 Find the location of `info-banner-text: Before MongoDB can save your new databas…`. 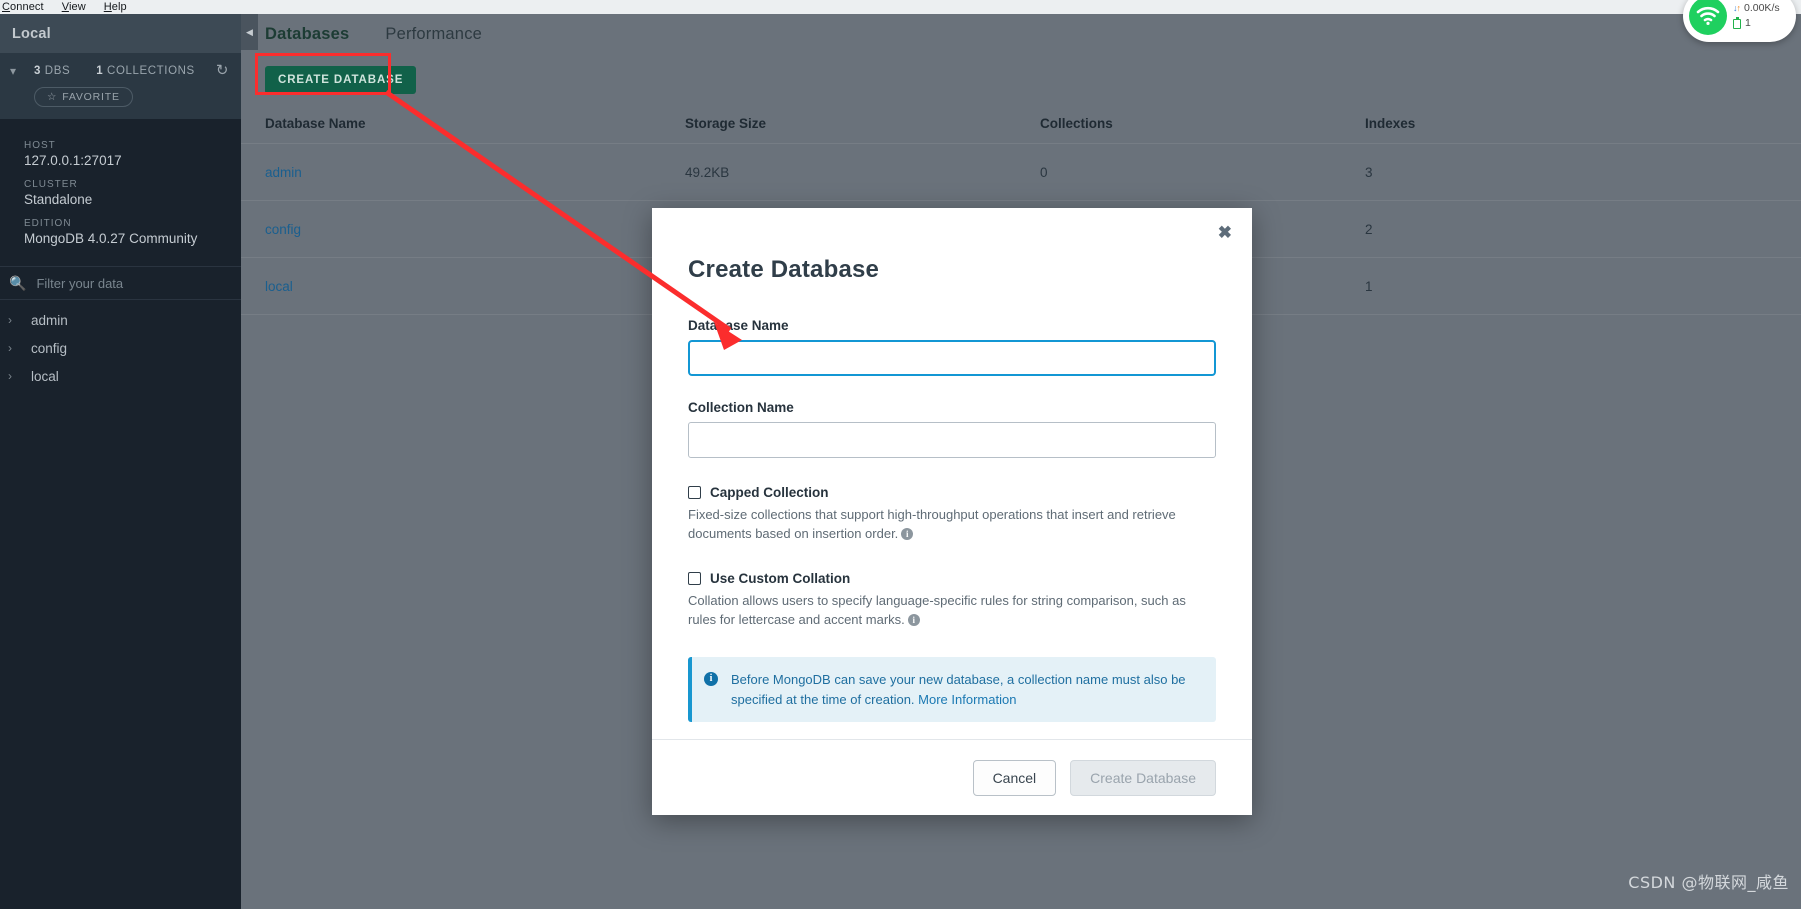

info-banner-text: Before MongoDB can save your new databas… is located at coordinates (958, 689).